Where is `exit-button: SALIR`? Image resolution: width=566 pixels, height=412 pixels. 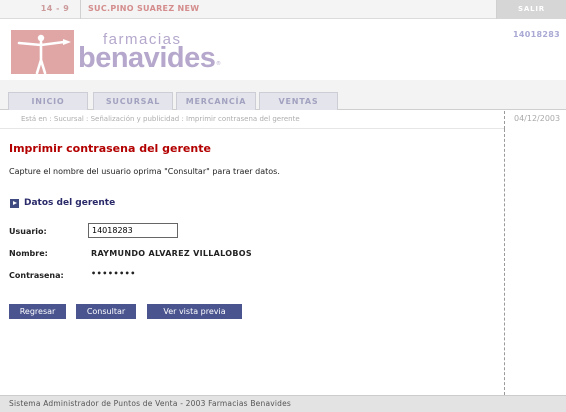
exit-button: SALIR is located at coordinates (531, 9).